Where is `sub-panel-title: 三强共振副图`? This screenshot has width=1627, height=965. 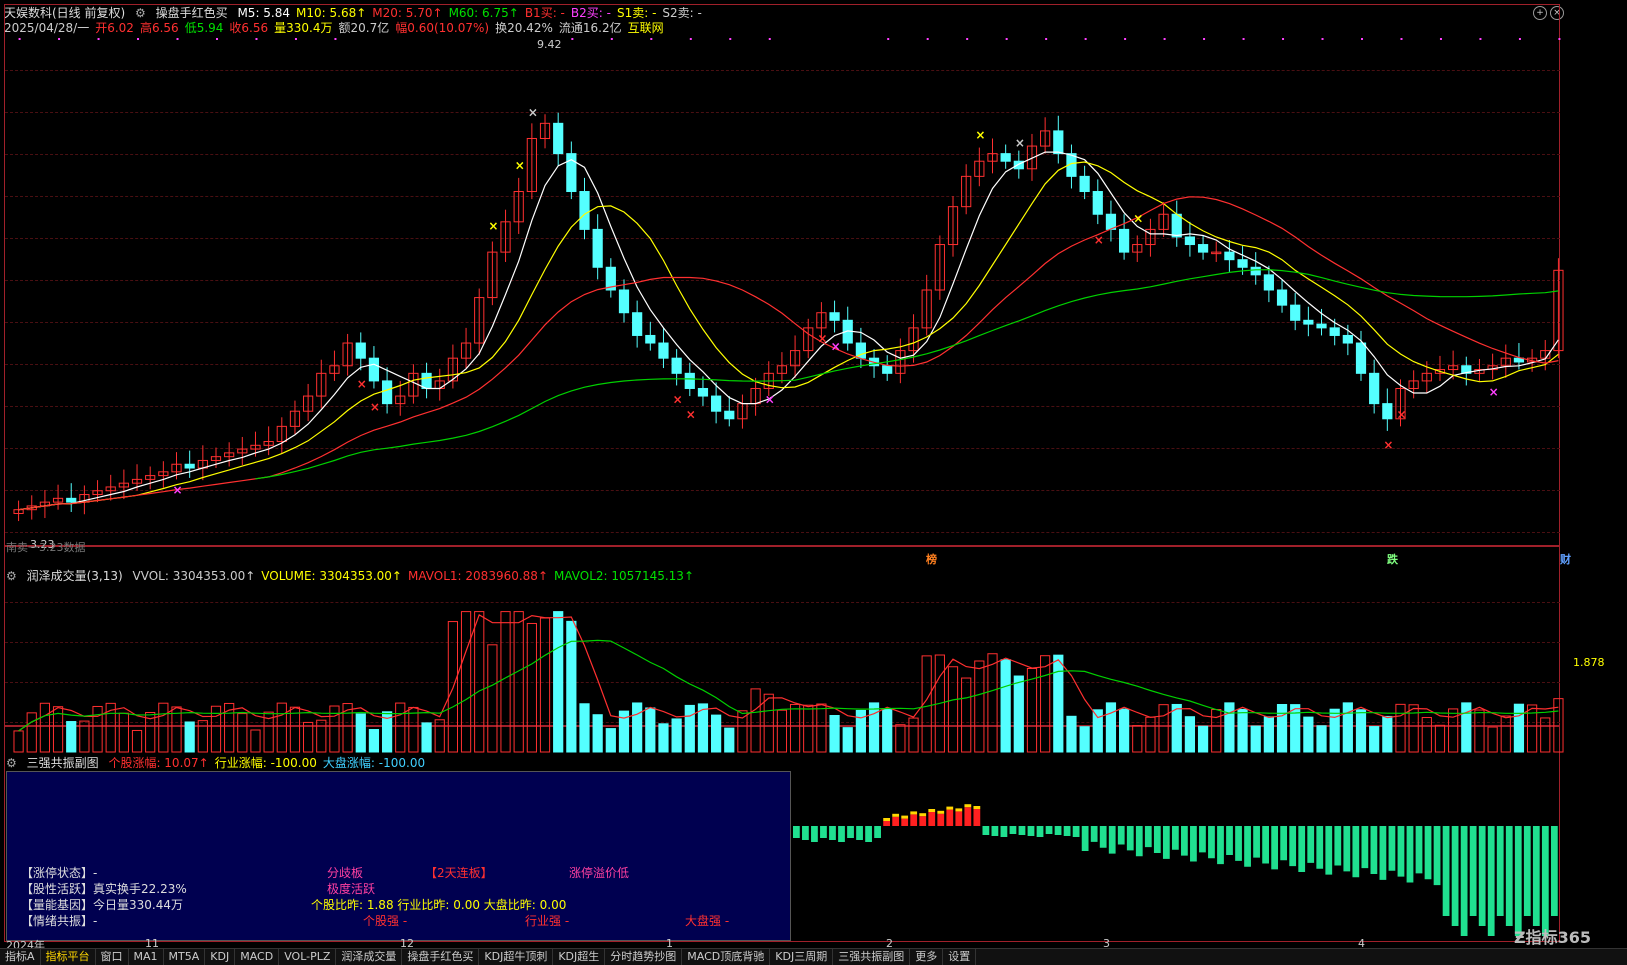 sub-panel-title: 三强共振副图 is located at coordinates (63, 763).